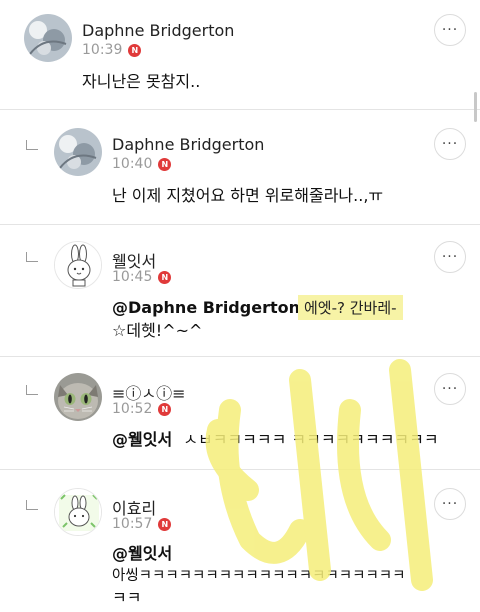 The height and width of the screenshot is (612, 480). I want to click on comment-meta: 10:52 N, so click(142, 409).